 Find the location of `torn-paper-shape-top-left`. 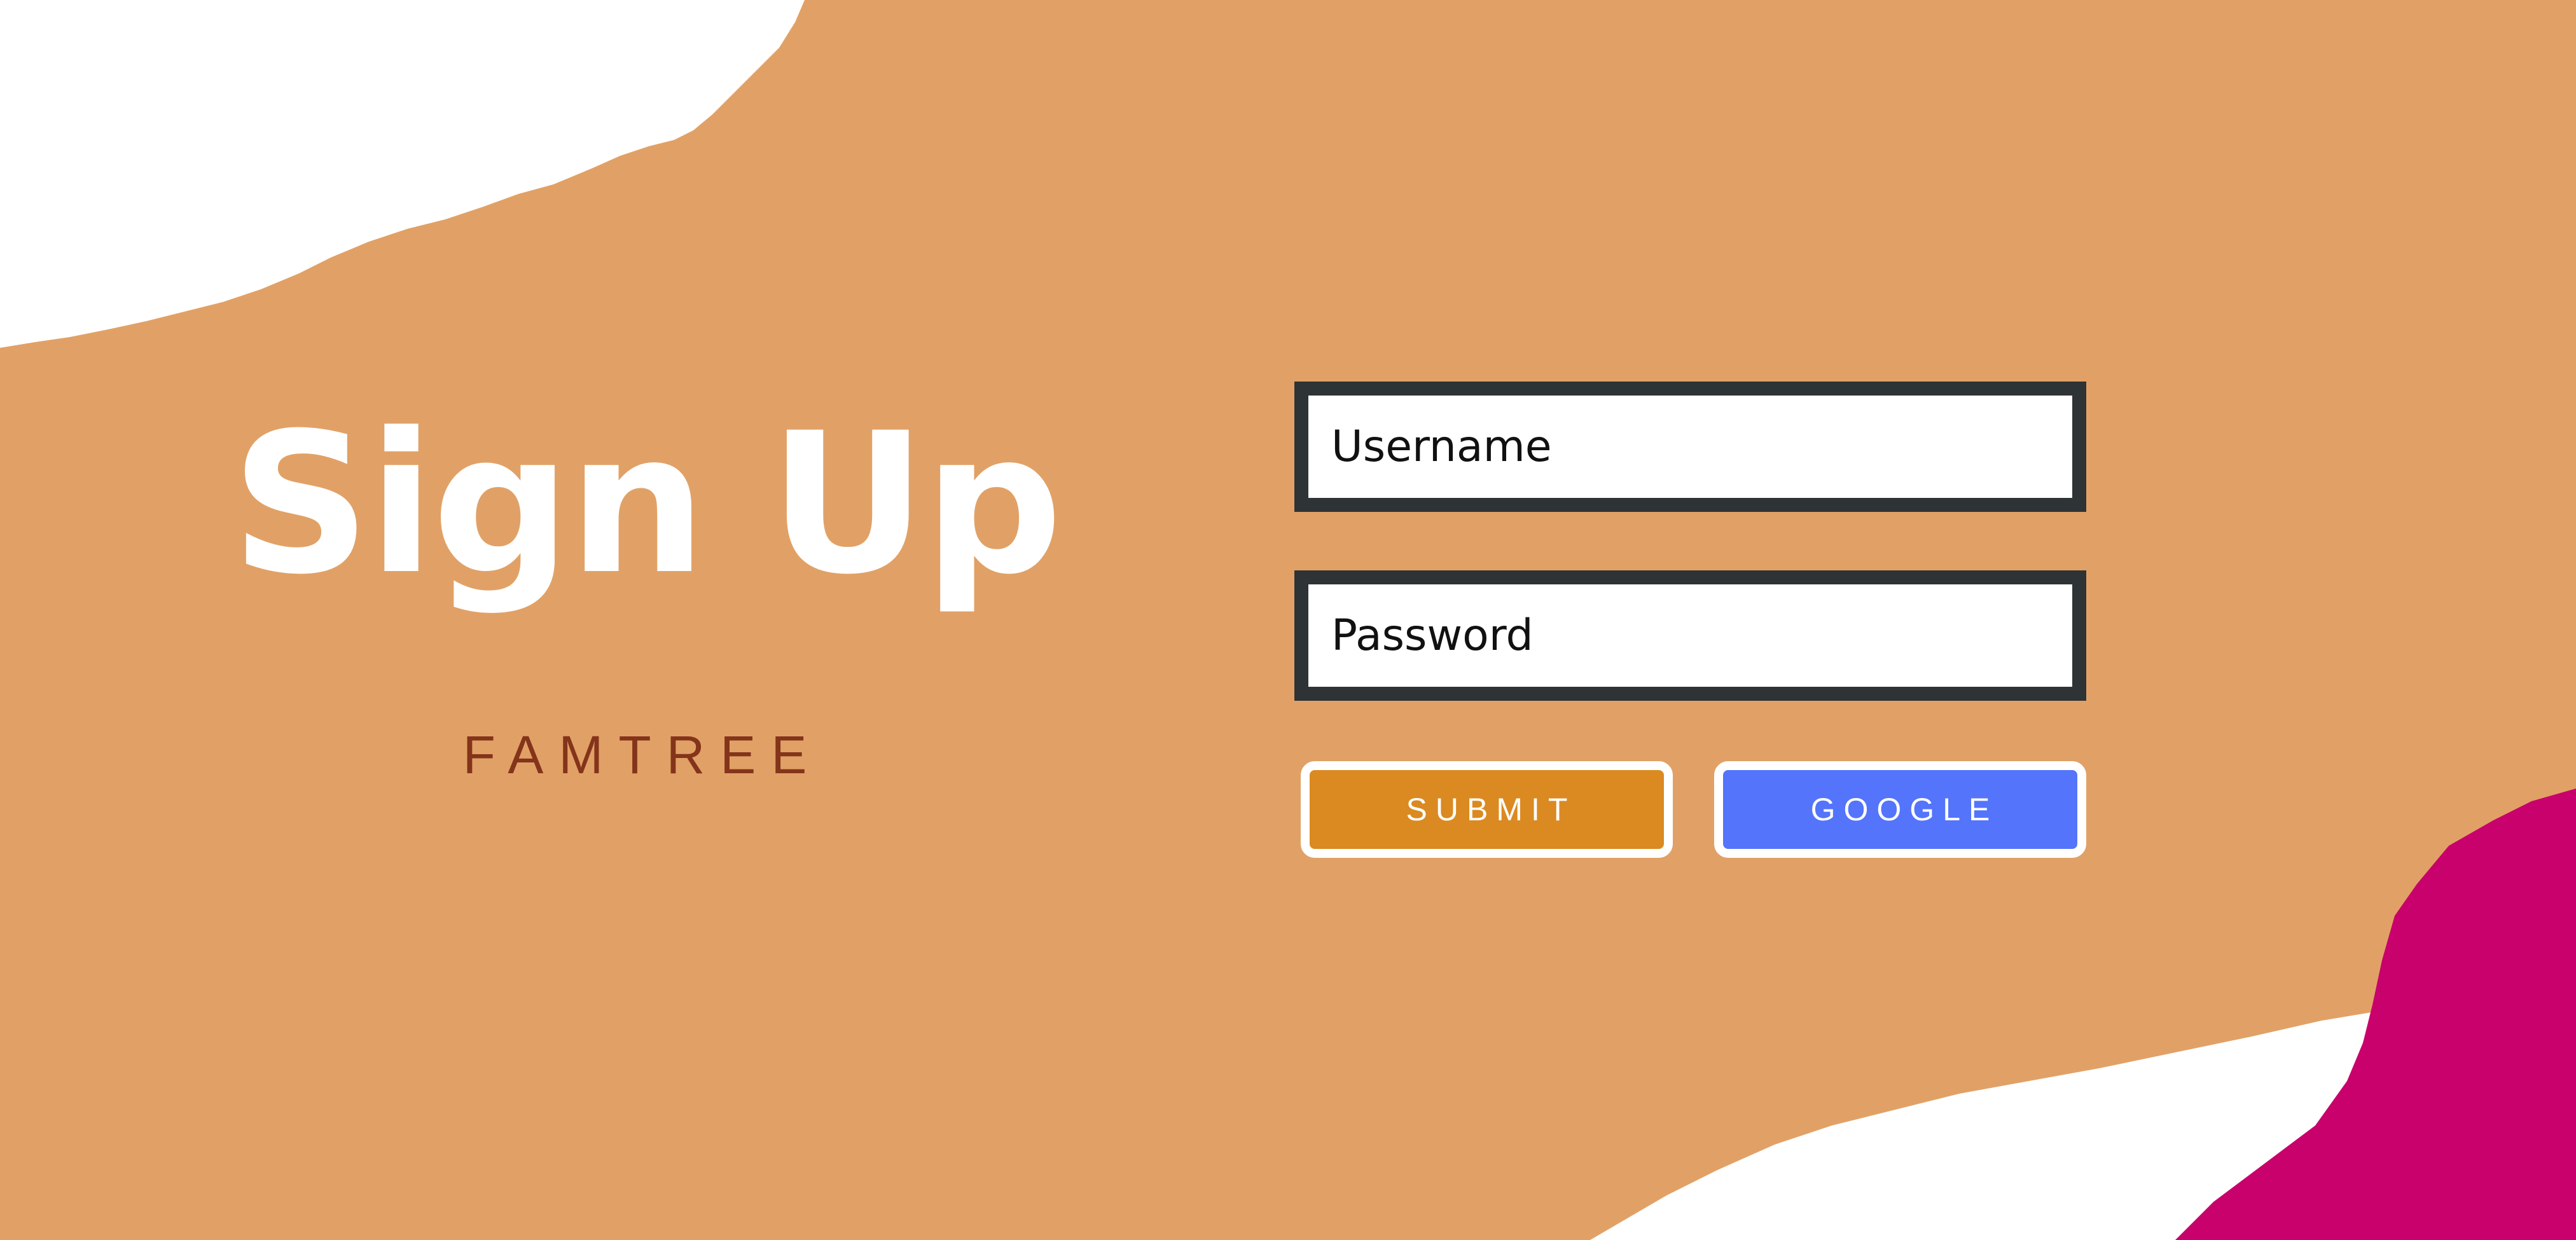

torn-paper-shape-top-left is located at coordinates (402, 174).